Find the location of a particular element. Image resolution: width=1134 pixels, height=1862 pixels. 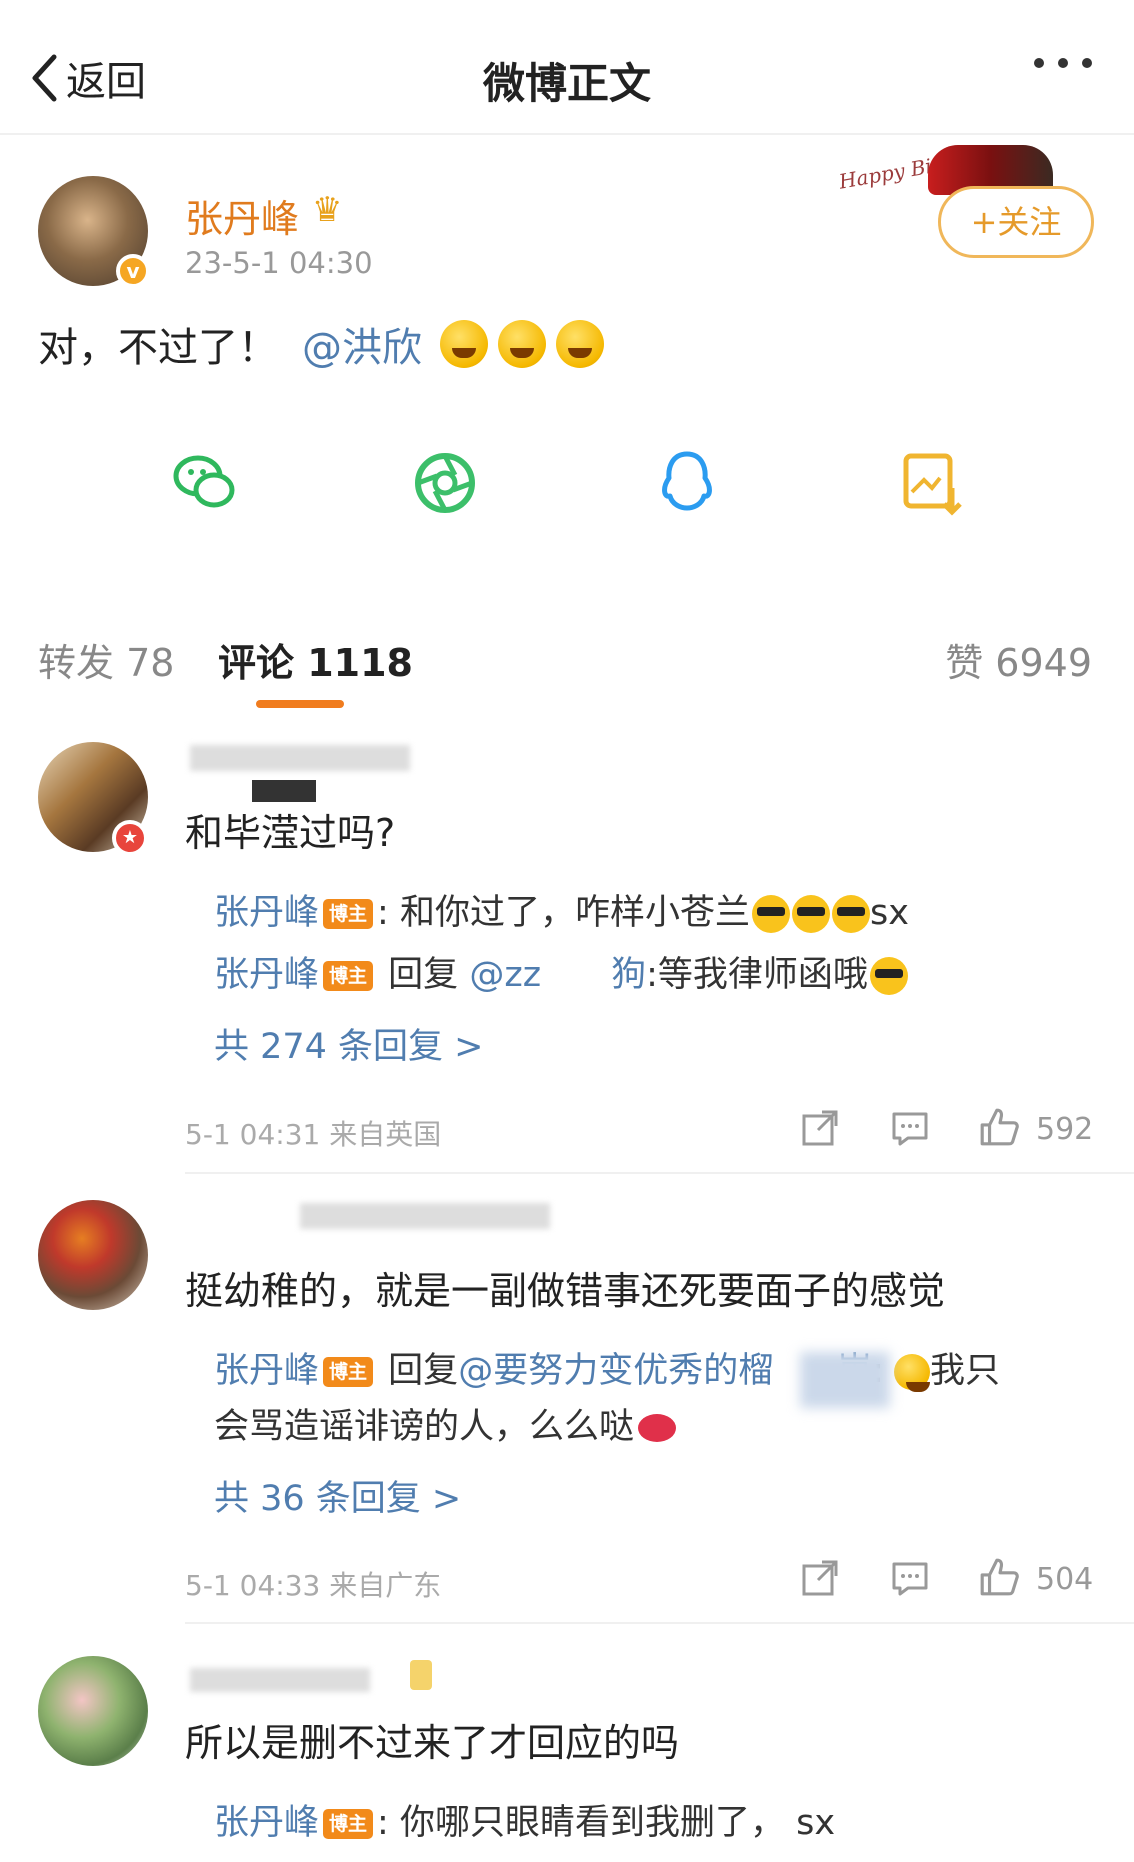

crown-icon: ♛ is located at coordinates (327, 210).